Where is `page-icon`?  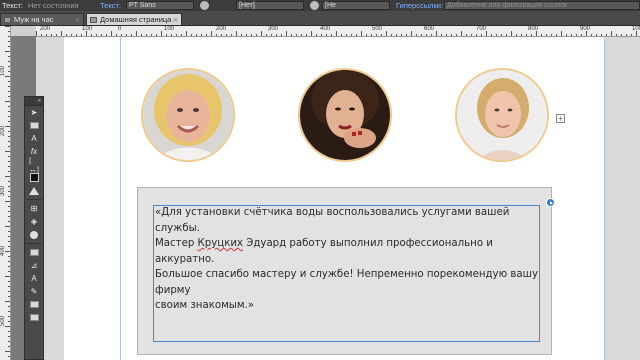 page-icon is located at coordinates (34, 317).